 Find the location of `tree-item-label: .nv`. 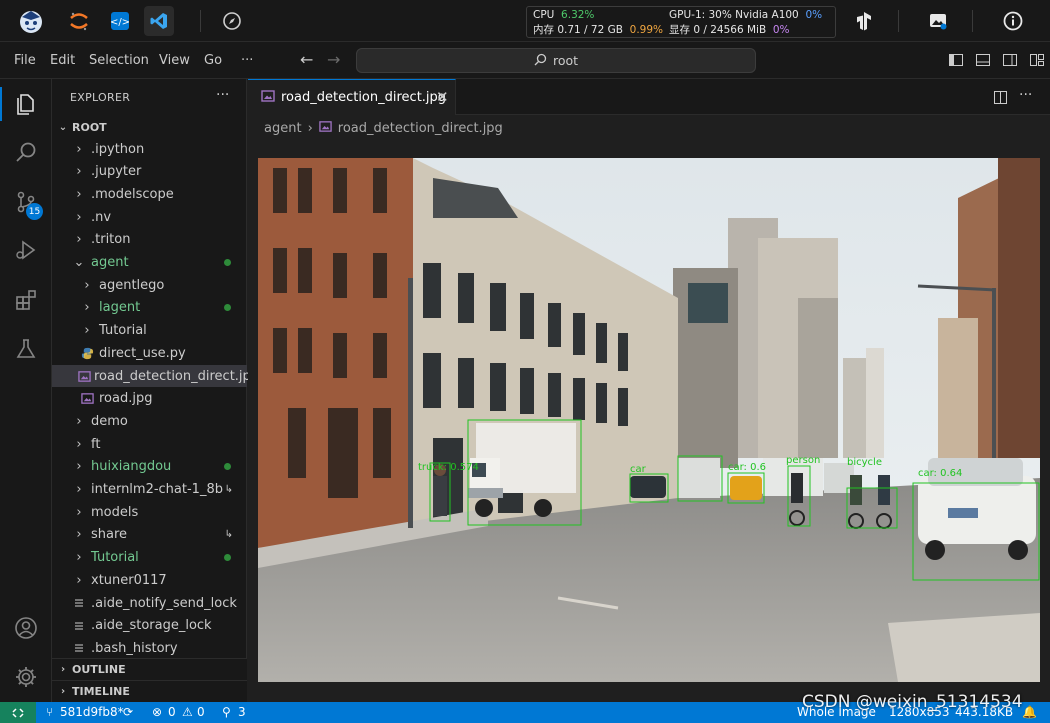

tree-item-label: .nv is located at coordinates (101, 217).